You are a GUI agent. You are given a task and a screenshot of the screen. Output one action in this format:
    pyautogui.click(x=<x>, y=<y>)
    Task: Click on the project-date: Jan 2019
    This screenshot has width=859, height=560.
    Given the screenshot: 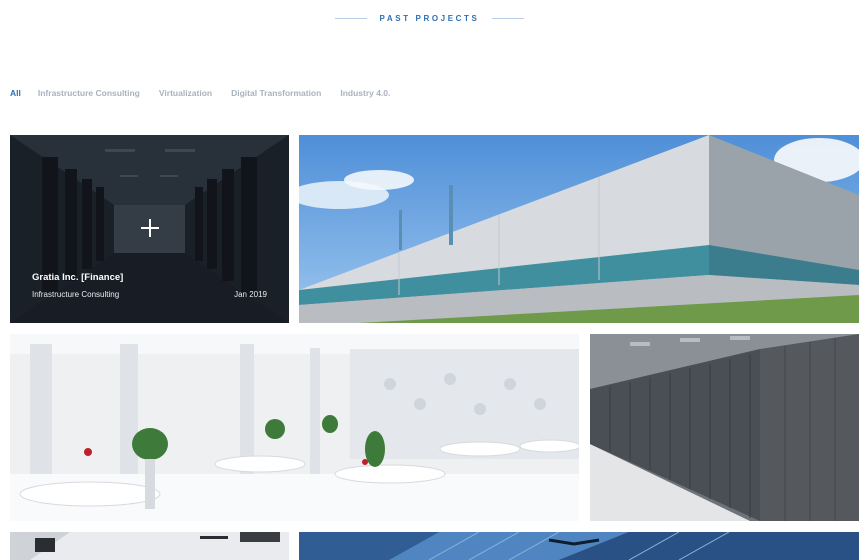 What is the action you would take?
    pyautogui.click(x=250, y=294)
    